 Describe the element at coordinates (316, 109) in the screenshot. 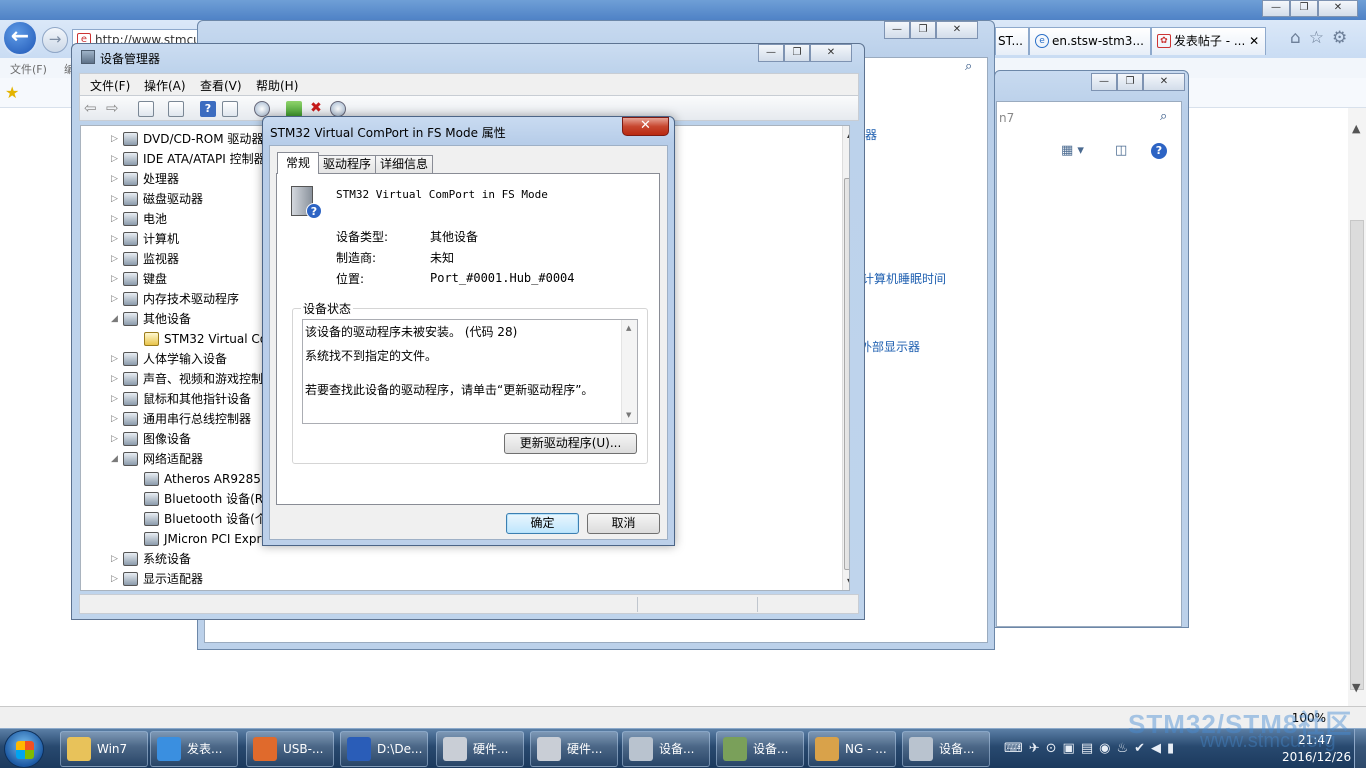

I see `uninstall-icon: ✖` at that location.